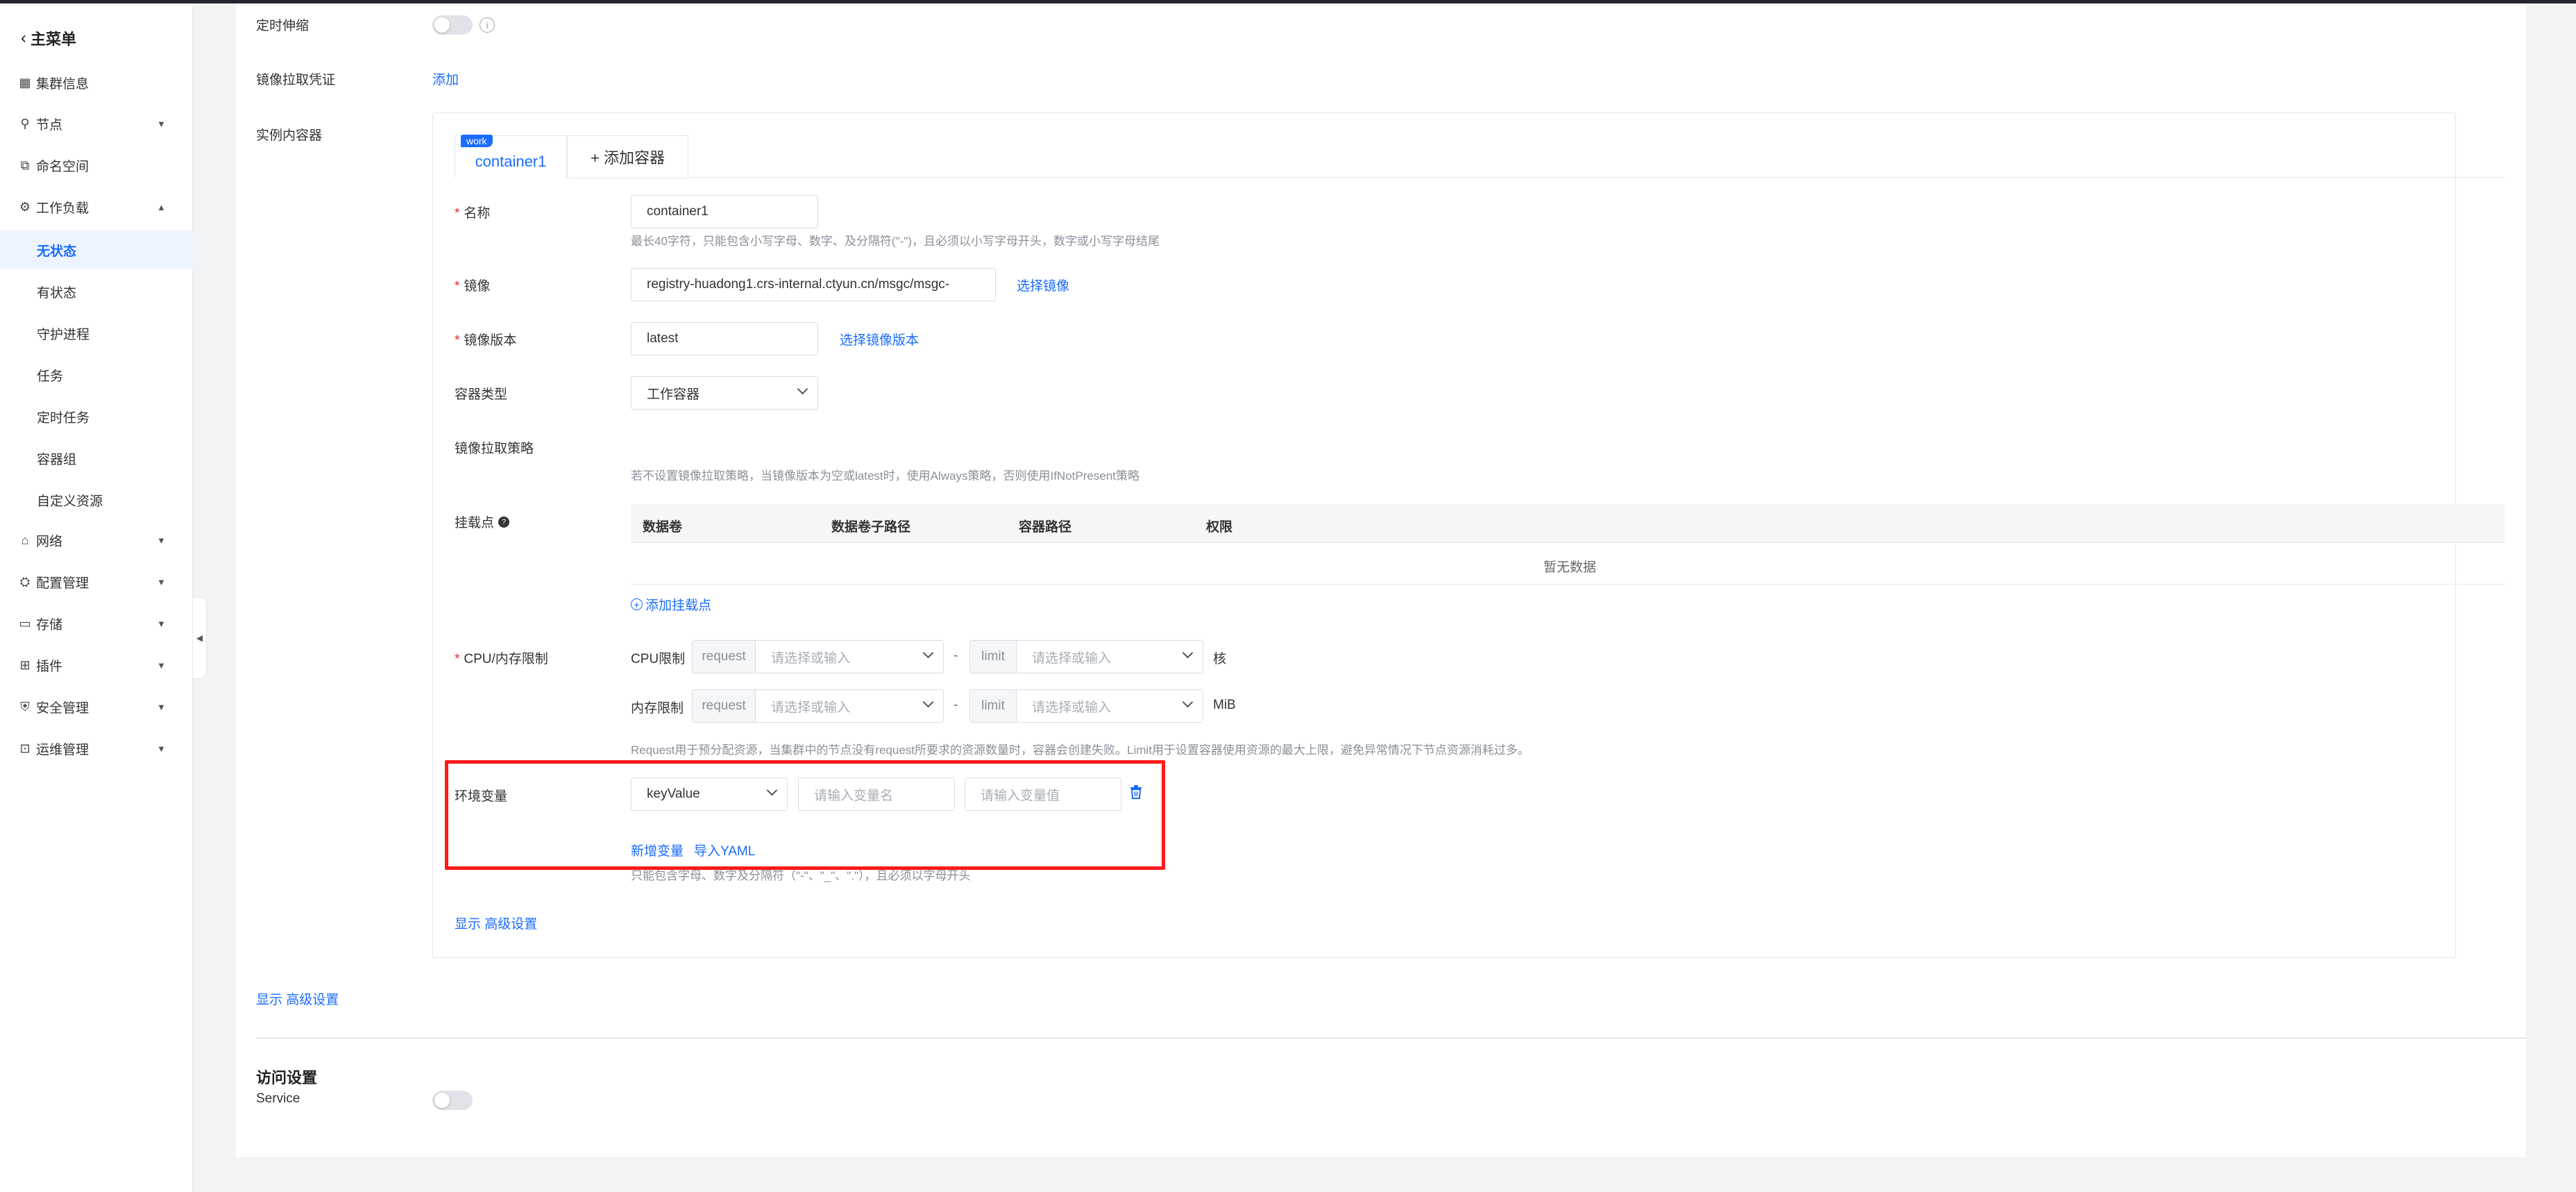  Describe the element at coordinates (96, 375) in the screenshot. I see `sidebar-subitem-job: 任务` at that location.